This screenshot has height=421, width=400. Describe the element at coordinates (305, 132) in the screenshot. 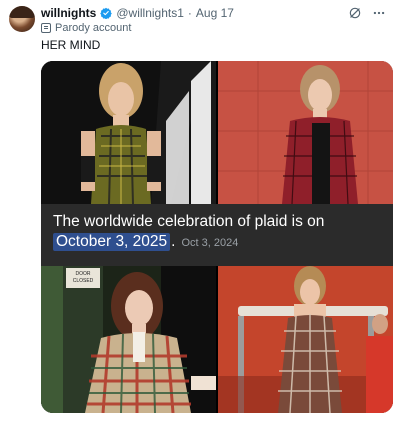

I see `photo-top-right` at that location.